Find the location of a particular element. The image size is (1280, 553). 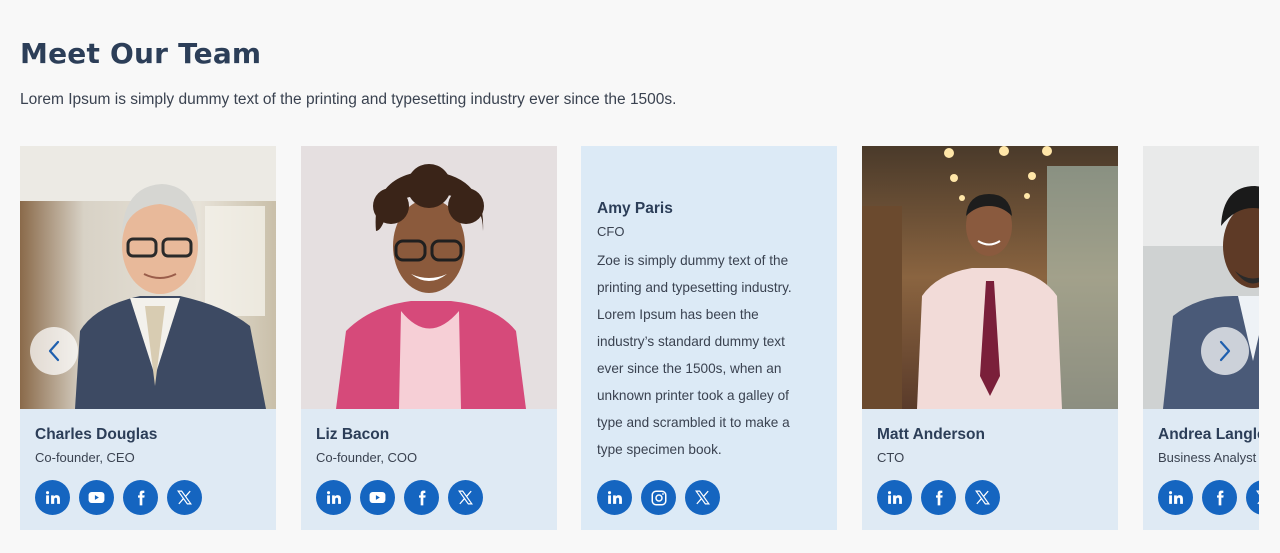

member-name: Amy Paris is located at coordinates (635, 208).